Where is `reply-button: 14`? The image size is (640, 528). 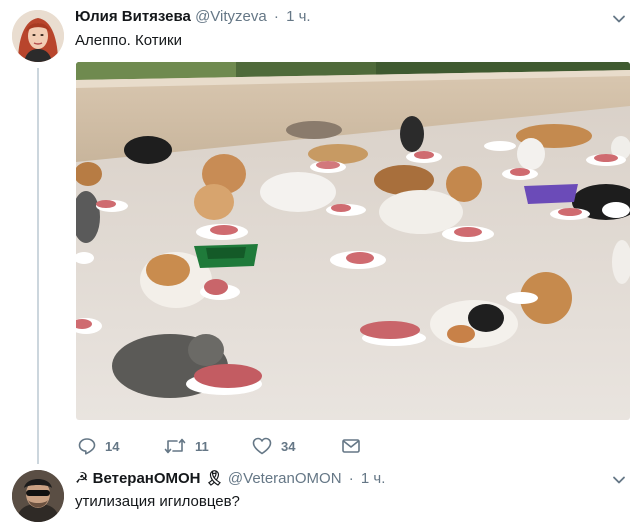
reply-button: 14 is located at coordinates (98, 446).